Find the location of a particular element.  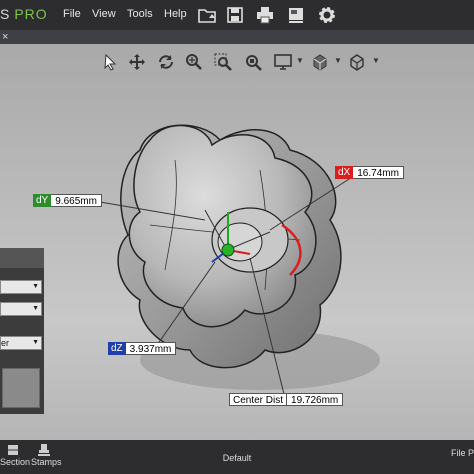

dx-key: dX is located at coordinates (344, 172).